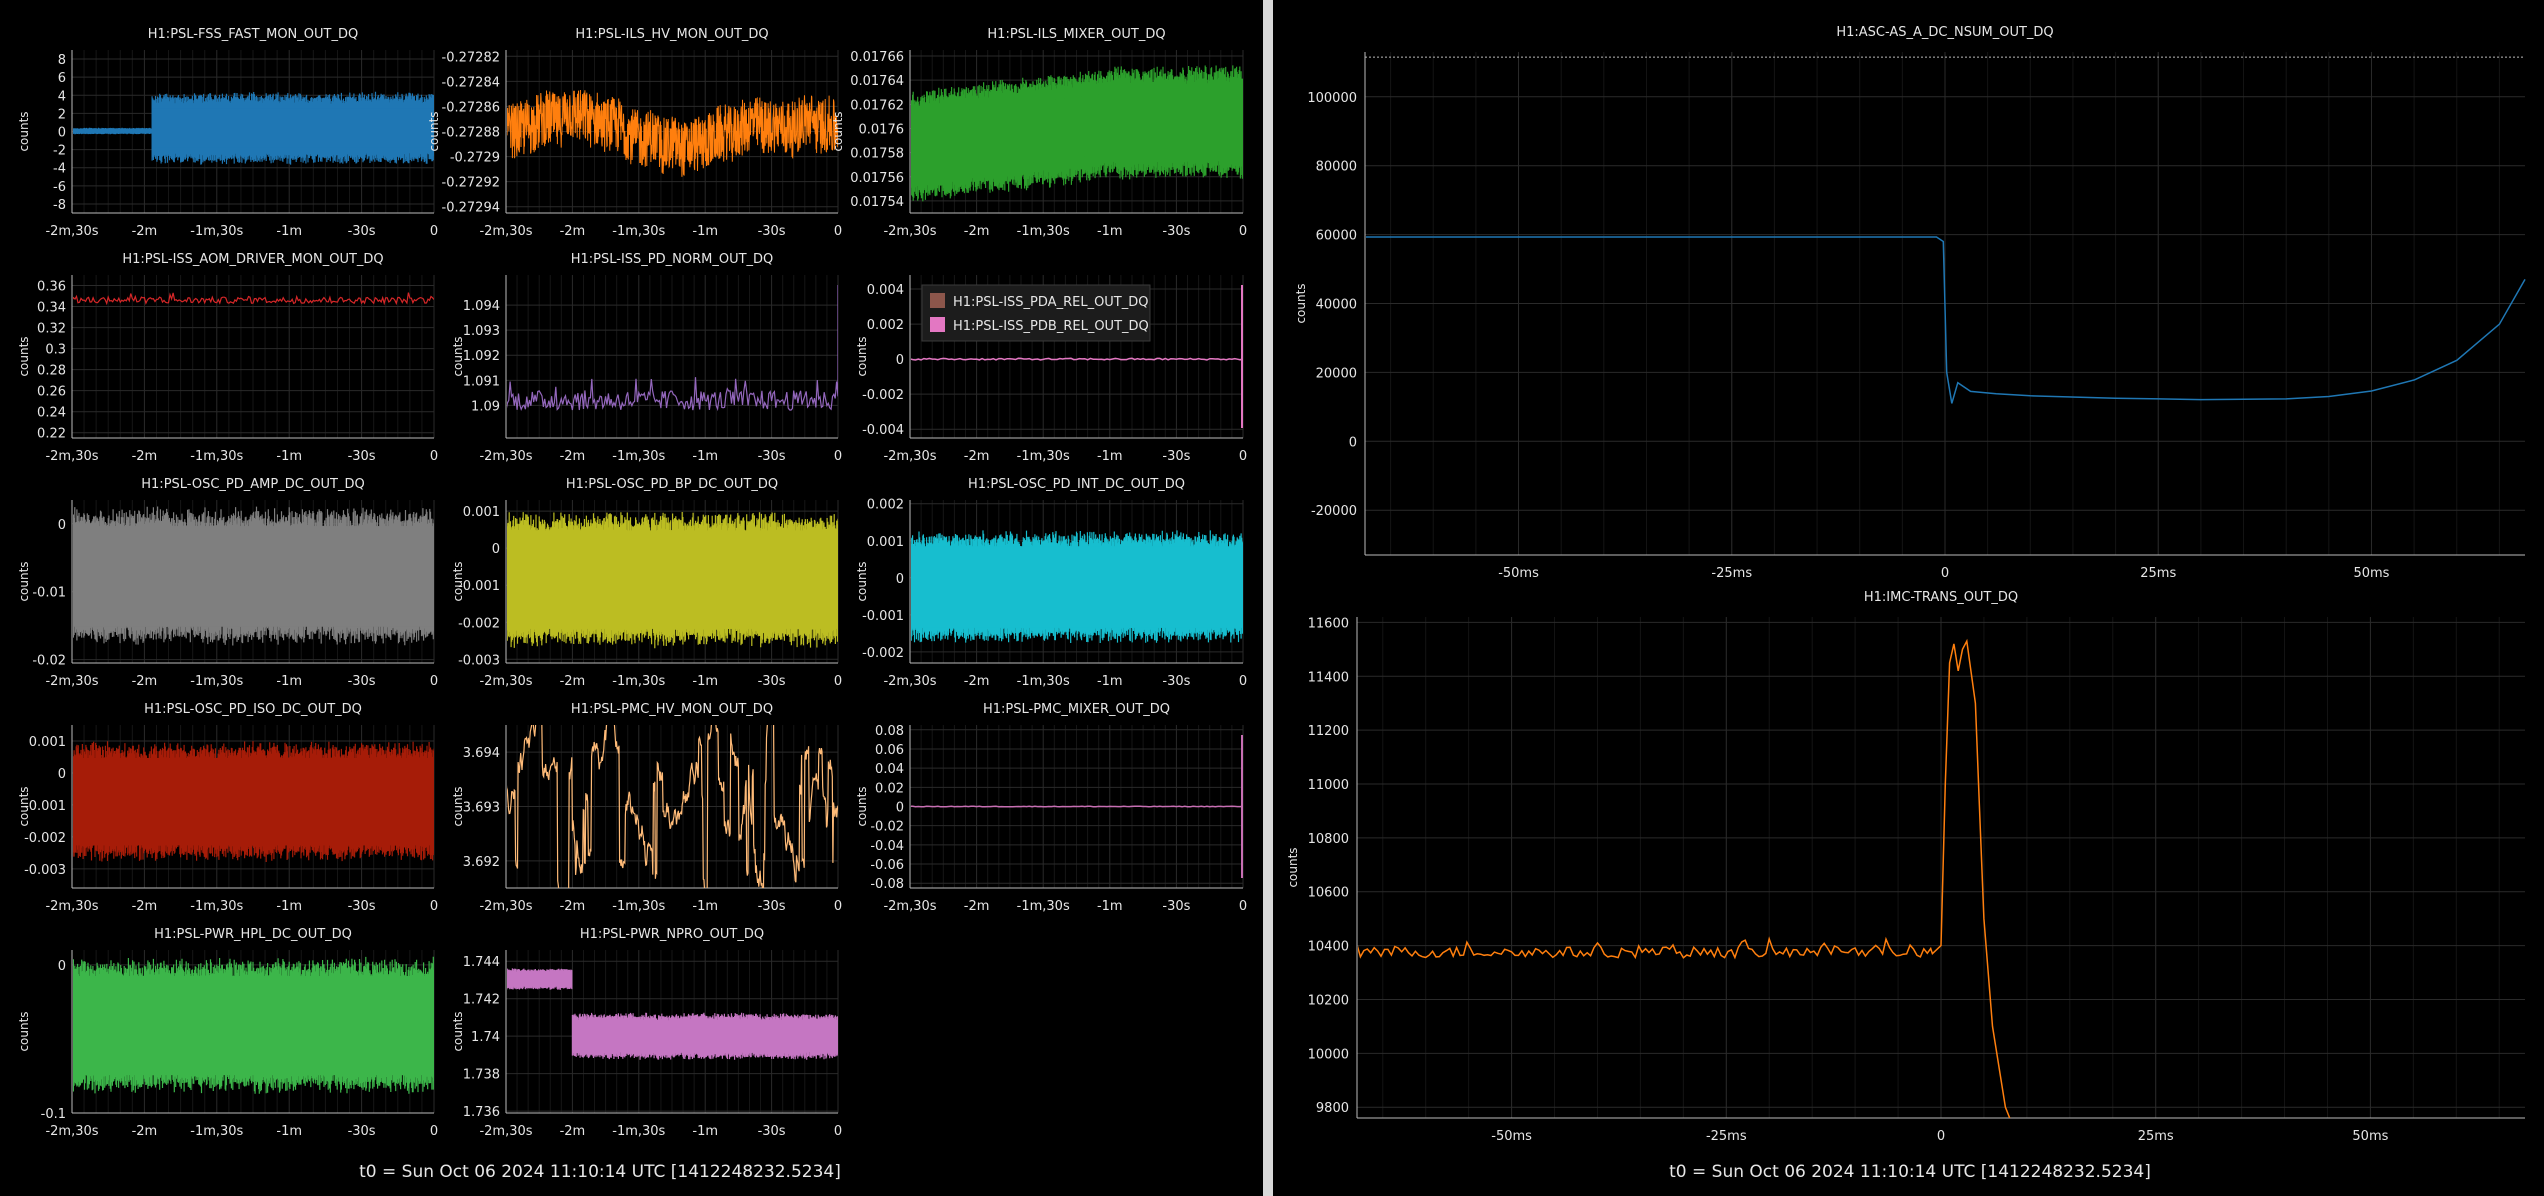 This screenshot has width=2544, height=1196. Describe the element at coordinates (1076, 34) in the screenshot. I see `plot-title: H1:PSL-ILS_MIXER_OUT_DQ` at that location.